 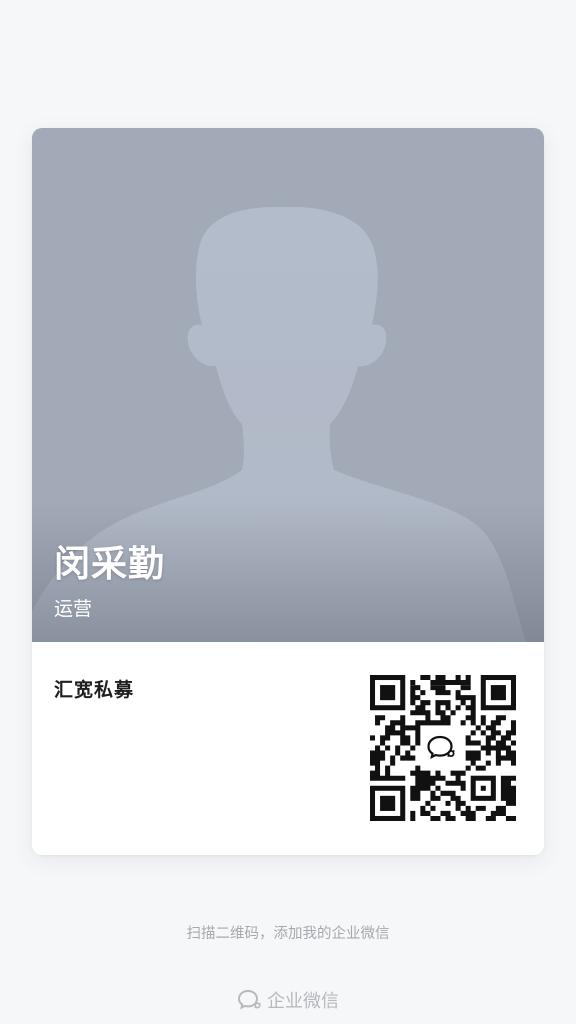 I want to click on qr-finder-top-right, so click(x=498, y=693).